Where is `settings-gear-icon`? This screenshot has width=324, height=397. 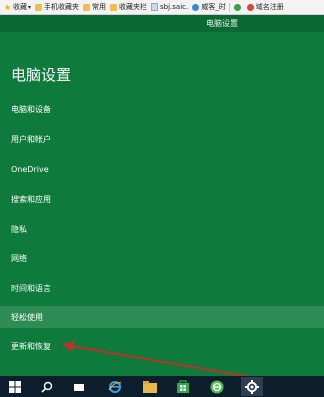 settings-gear-icon is located at coordinates (252, 386).